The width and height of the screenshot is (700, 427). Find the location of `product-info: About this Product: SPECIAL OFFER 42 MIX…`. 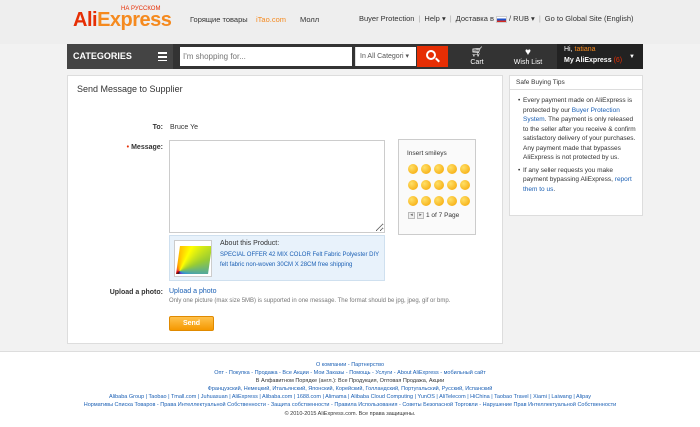

product-info: About this Product: SPECIAL OFFER 42 MIX… is located at coordinates (277, 258).